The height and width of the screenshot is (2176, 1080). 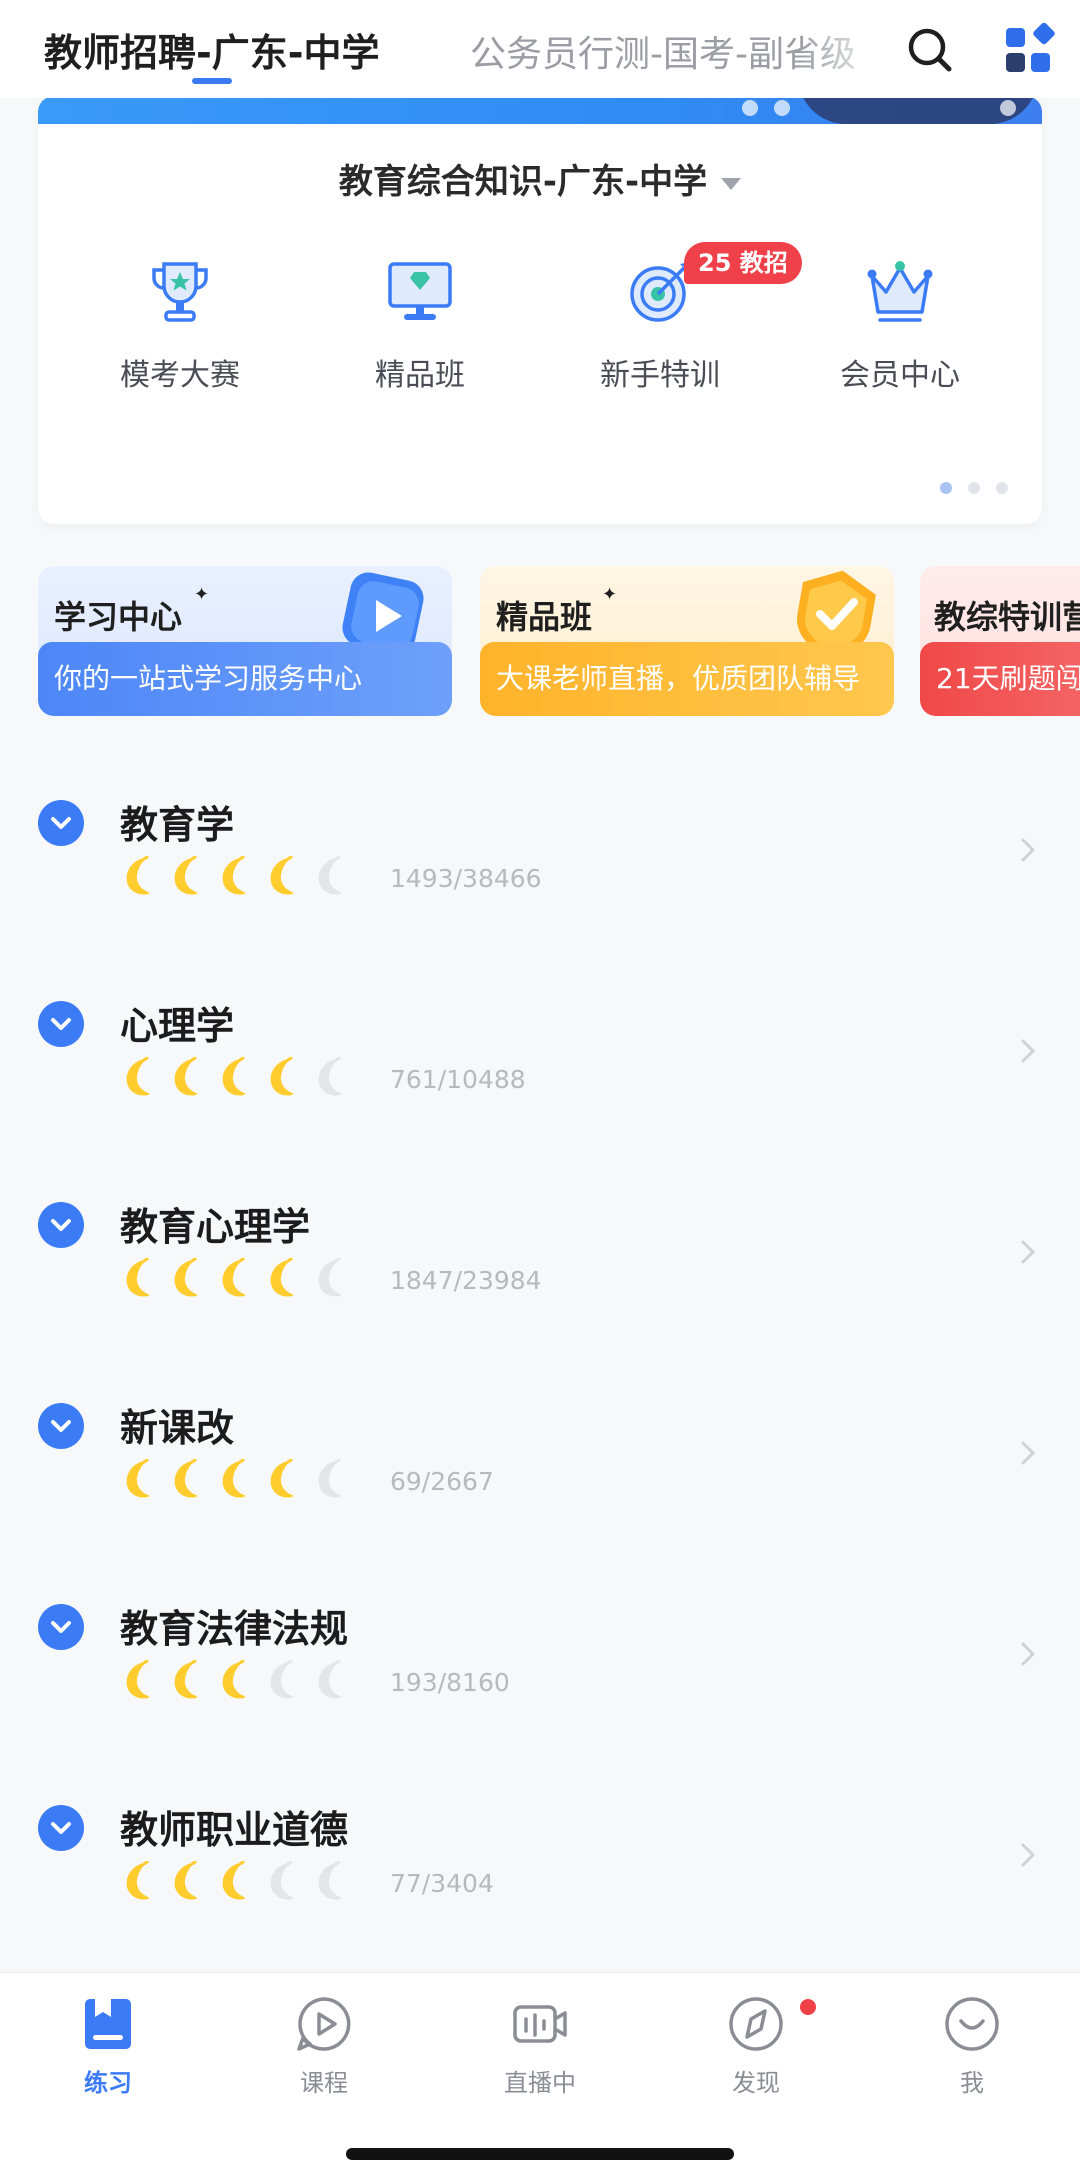 What do you see at coordinates (420, 375) in the screenshot?
I see `quick-link-label: 精品班` at bounding box center [420, 375].